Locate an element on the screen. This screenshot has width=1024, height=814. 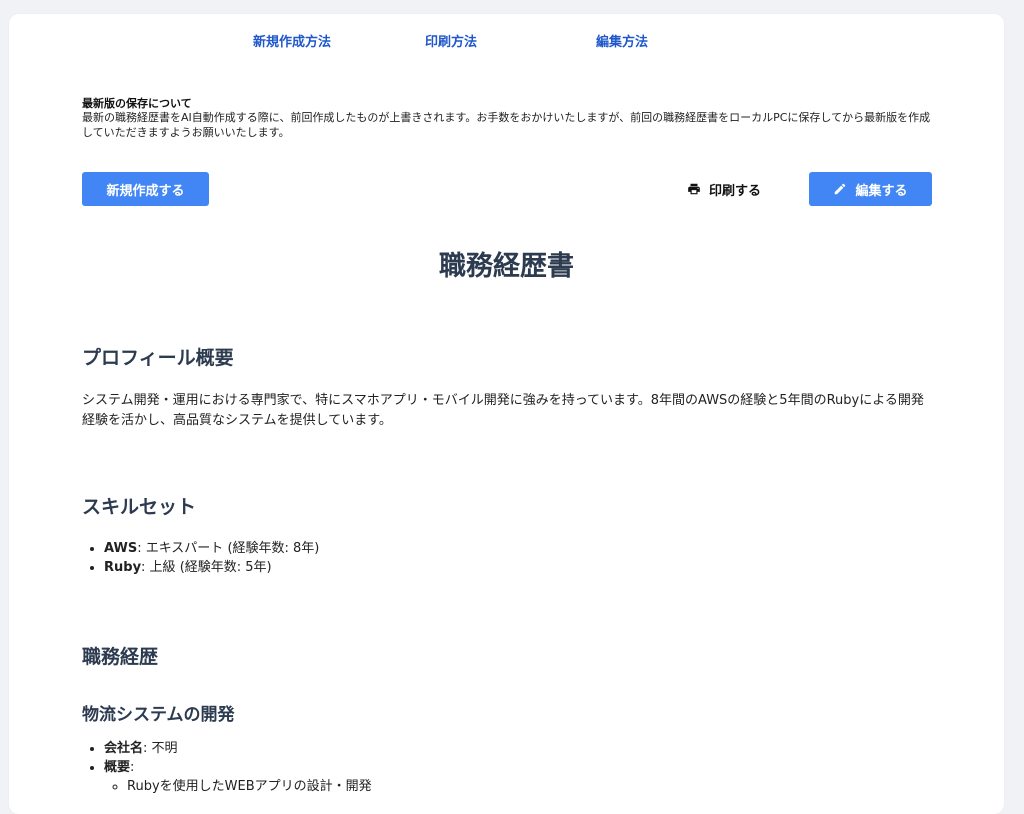
list-item: Ruby: 上級 (経験年数: 5年) is located at coordinates (211, 567).